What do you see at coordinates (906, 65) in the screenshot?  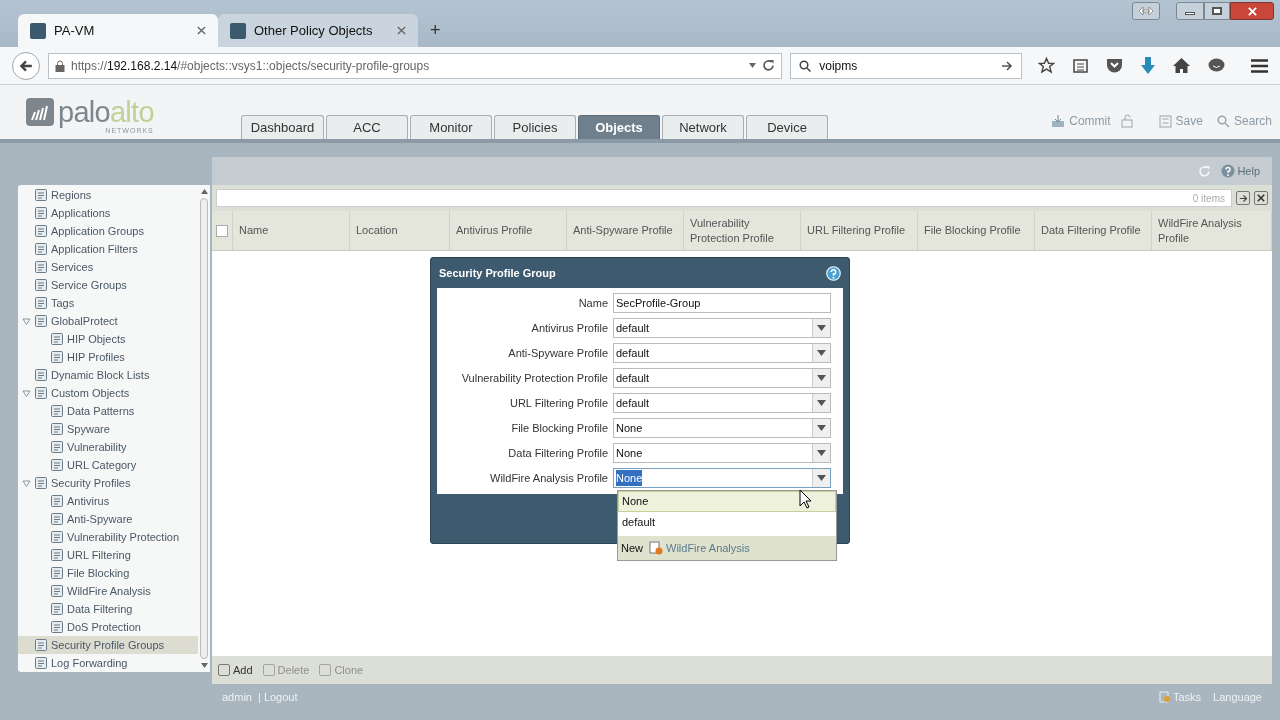 I see `search-field: voipms` at bounding box center [906, 65].